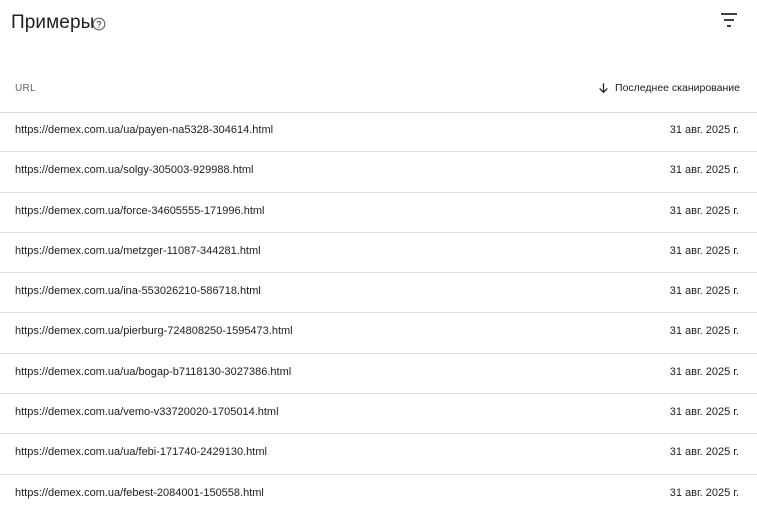 This screenshot has width=757, height=514. What do you see at coordinates (729, 20) in the screenshot?
I see `filter-list-icon` at bounding box center [729, 20].